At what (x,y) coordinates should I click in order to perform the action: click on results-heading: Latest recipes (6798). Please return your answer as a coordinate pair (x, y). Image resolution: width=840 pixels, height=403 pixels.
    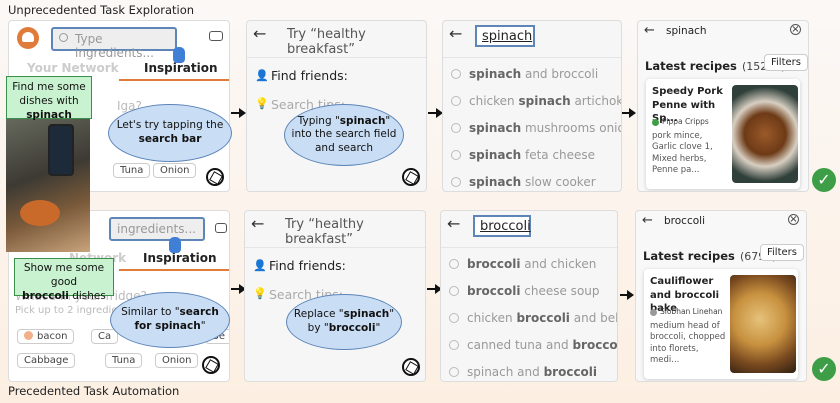
    Looking at the image, I should click on (710, 256).